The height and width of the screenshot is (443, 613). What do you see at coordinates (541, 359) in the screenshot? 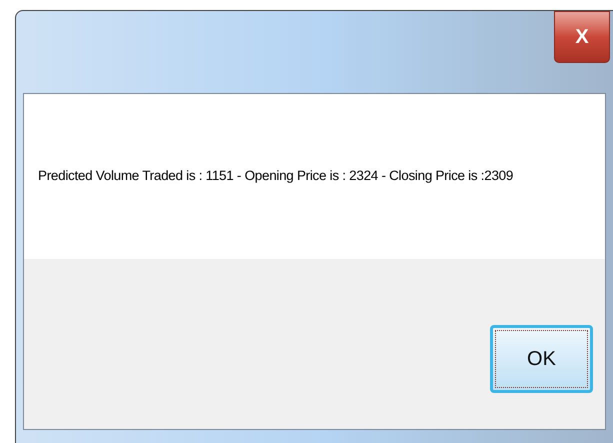
I see `ok-button: OK` at bounding box center [541, 359].